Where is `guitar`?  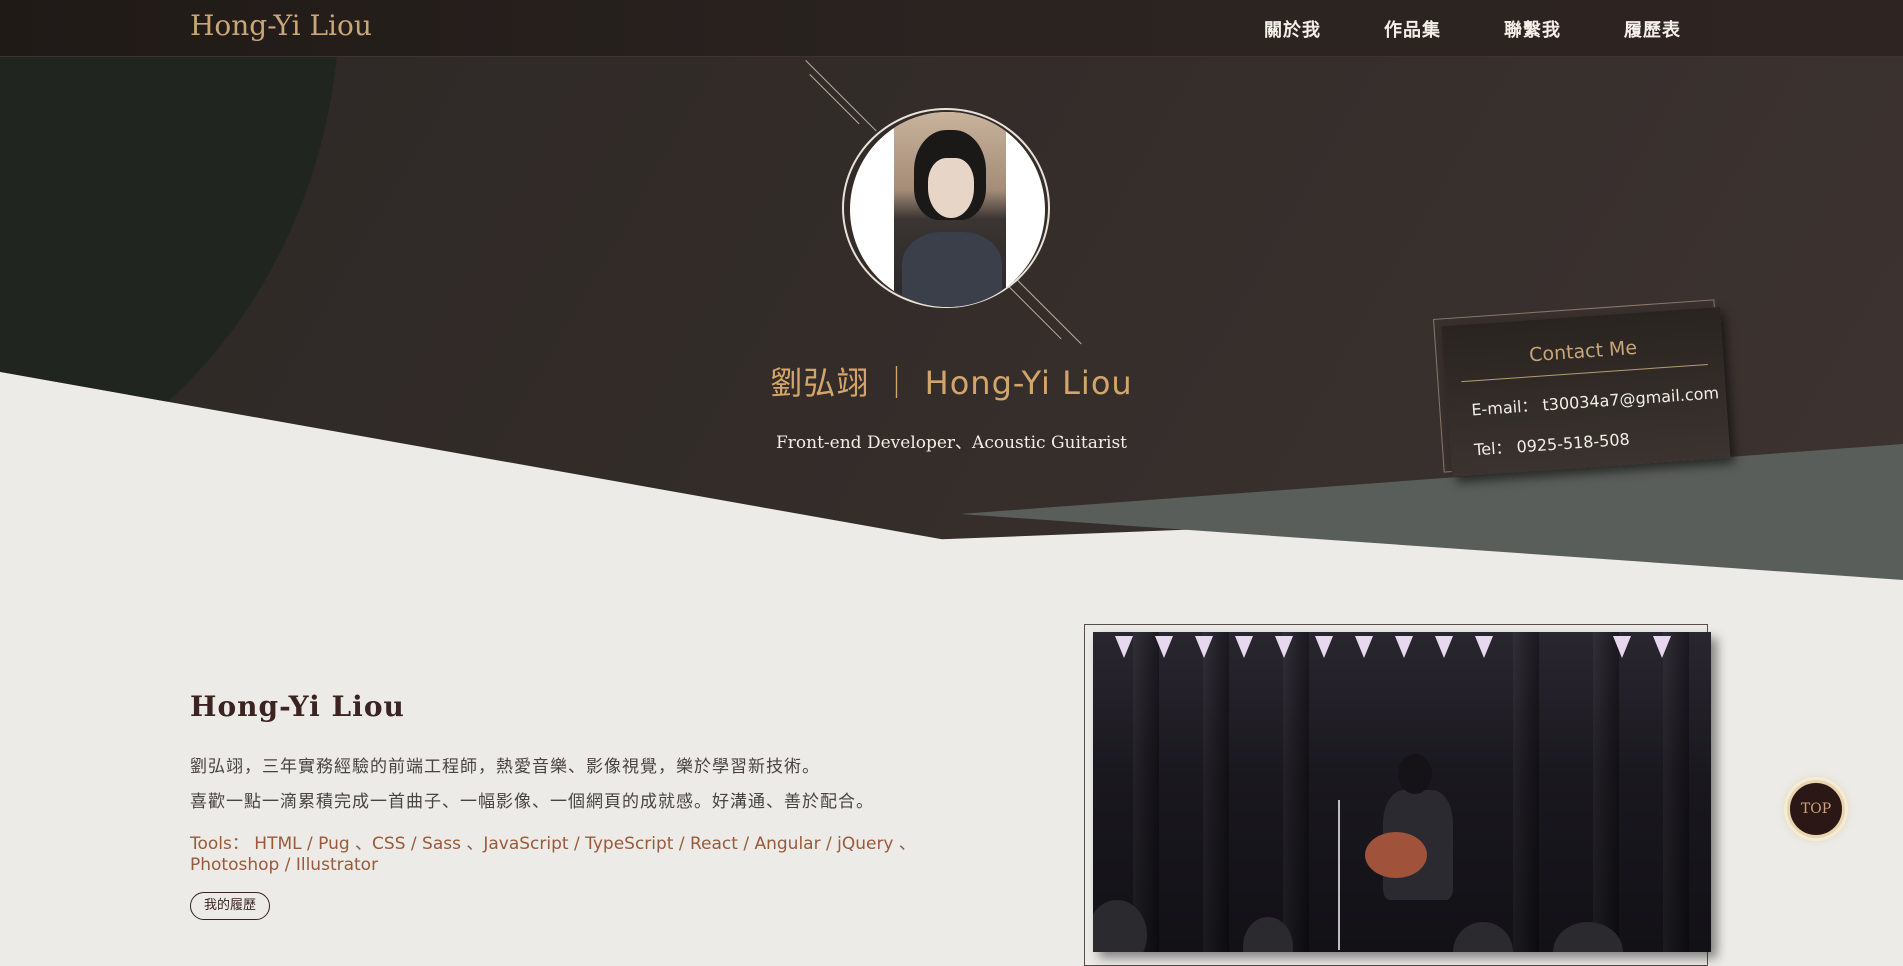
guitar is located at coordinates (1396, 855).